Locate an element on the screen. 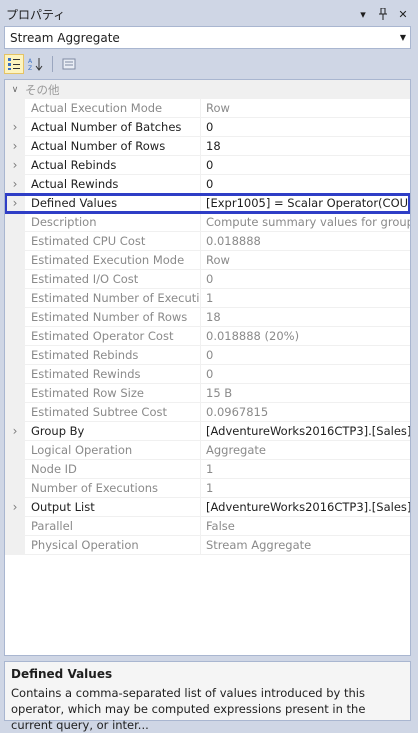 Image resolution: width=418 pixels, height=733 pixels. properties-toolbar: A Z is located at coordinates (207, 64).